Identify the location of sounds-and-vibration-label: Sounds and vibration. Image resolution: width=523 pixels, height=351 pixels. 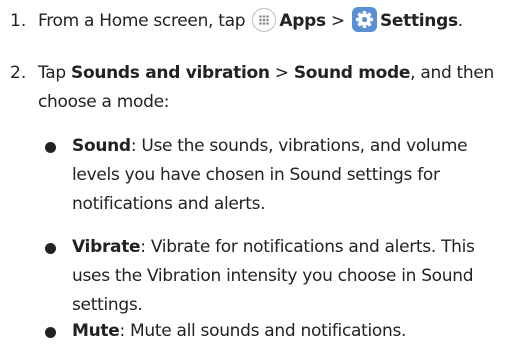
(170, 73).